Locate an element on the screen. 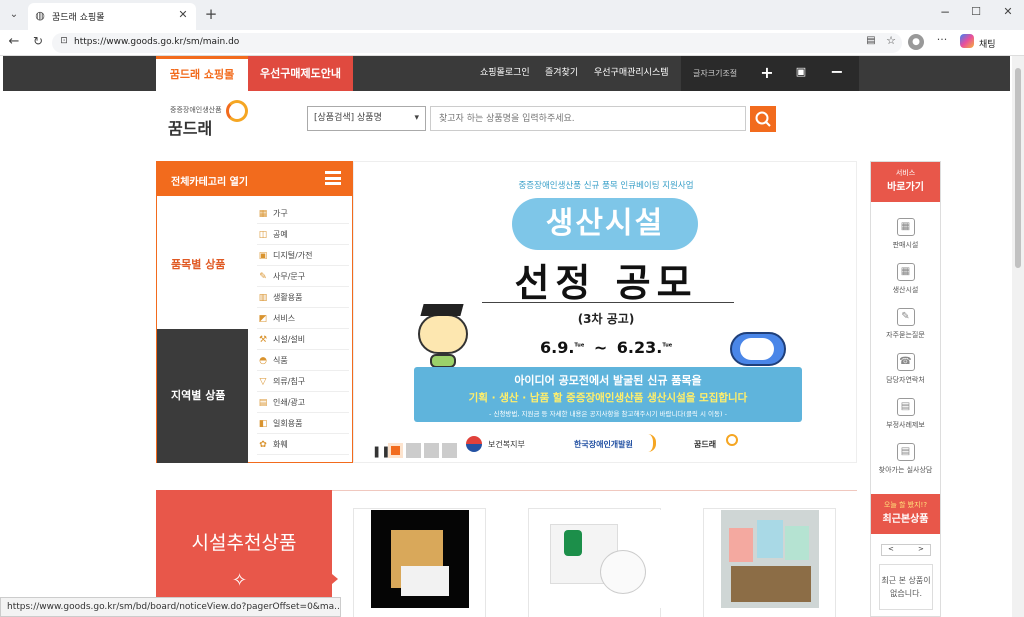  rail-item: ▦ 판매시설 is located at coordinates (905, 234).